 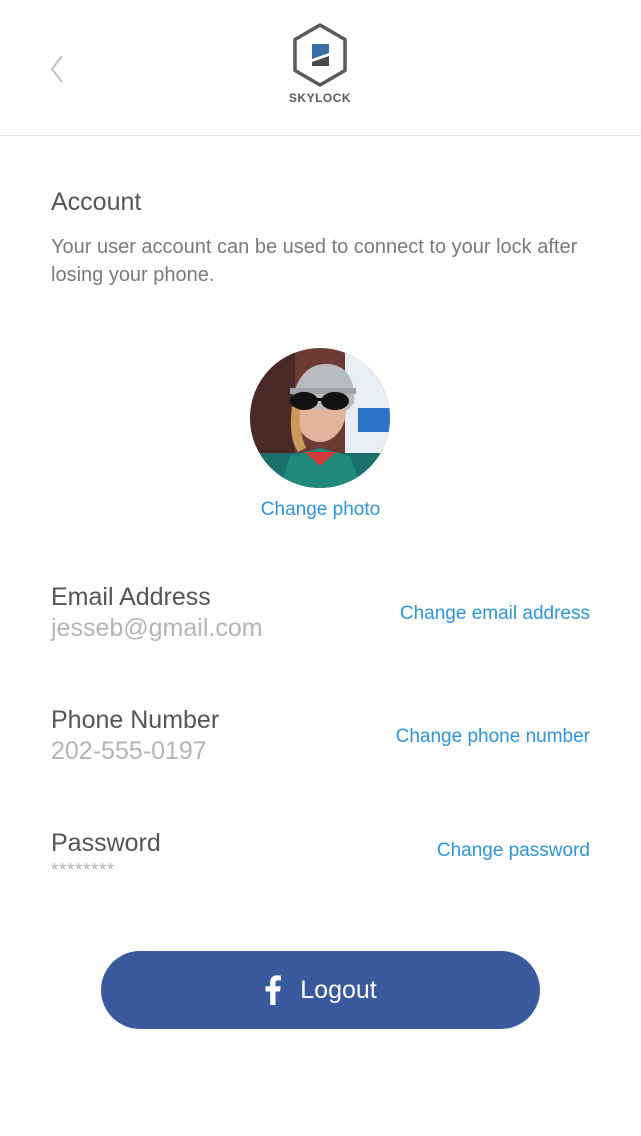 I want to click on back-button, so click(x=57, y=69).